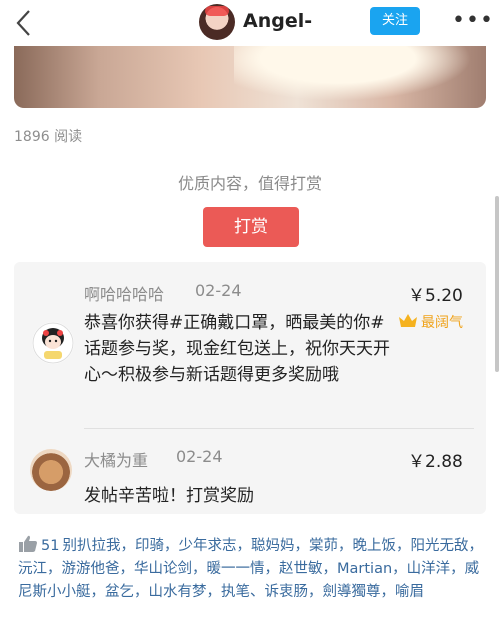 This screenshot has width=500, height=627. Describe the element at coordinates (24, 23) in the screenshot. I see `back-arrow-icon` at that location.